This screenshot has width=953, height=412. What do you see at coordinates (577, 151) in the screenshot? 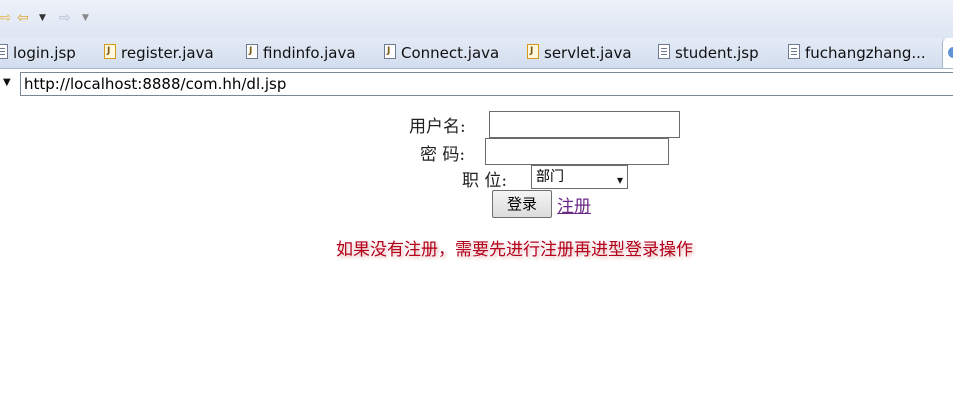
I see `password-field` at bounding box center [577, 151].